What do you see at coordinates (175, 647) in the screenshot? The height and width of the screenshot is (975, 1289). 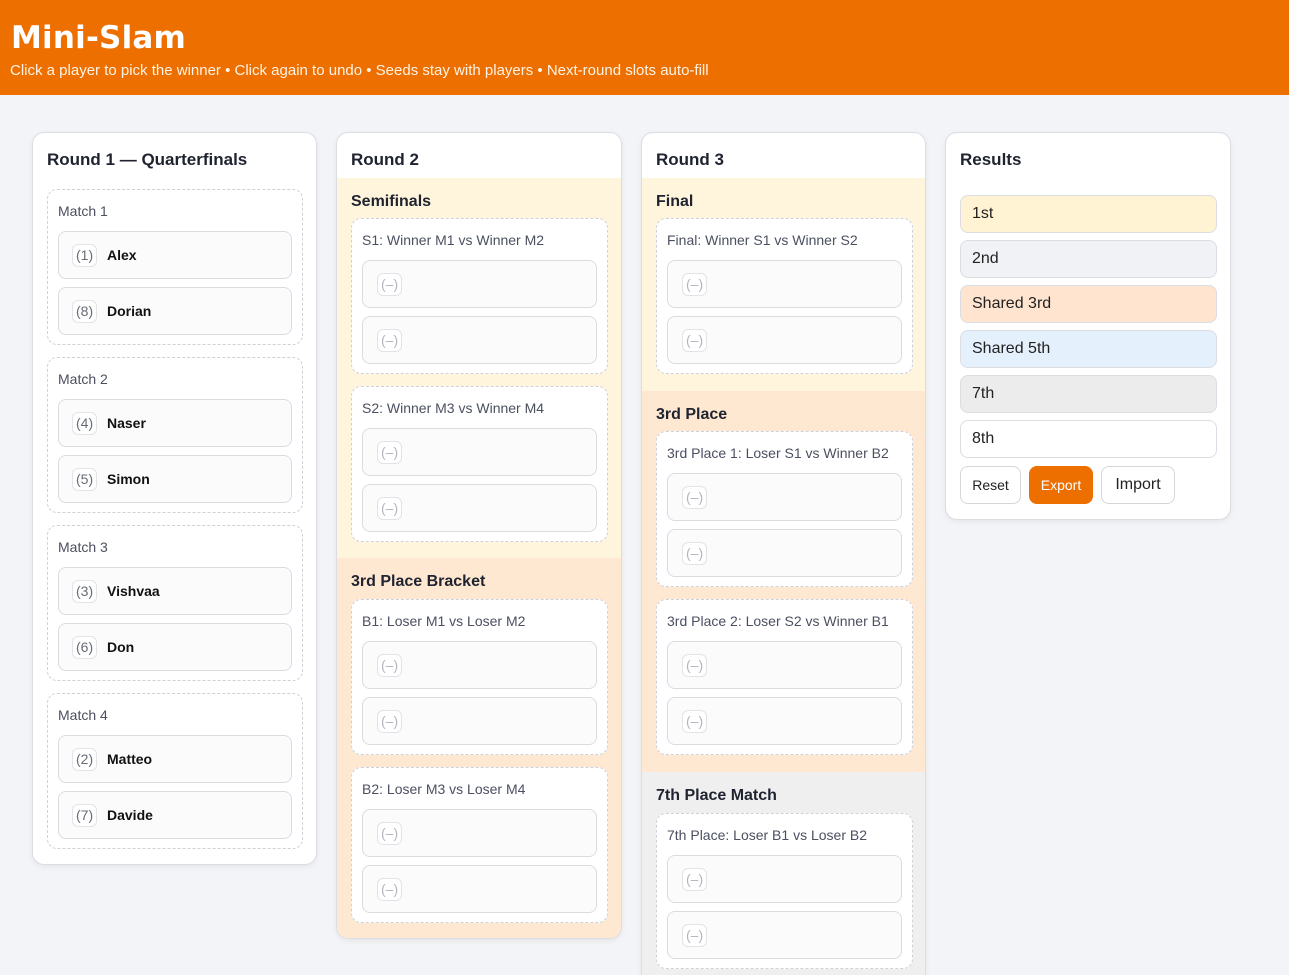 I see `player-slot-don: (6) Don` at bounding box center [175, 647].